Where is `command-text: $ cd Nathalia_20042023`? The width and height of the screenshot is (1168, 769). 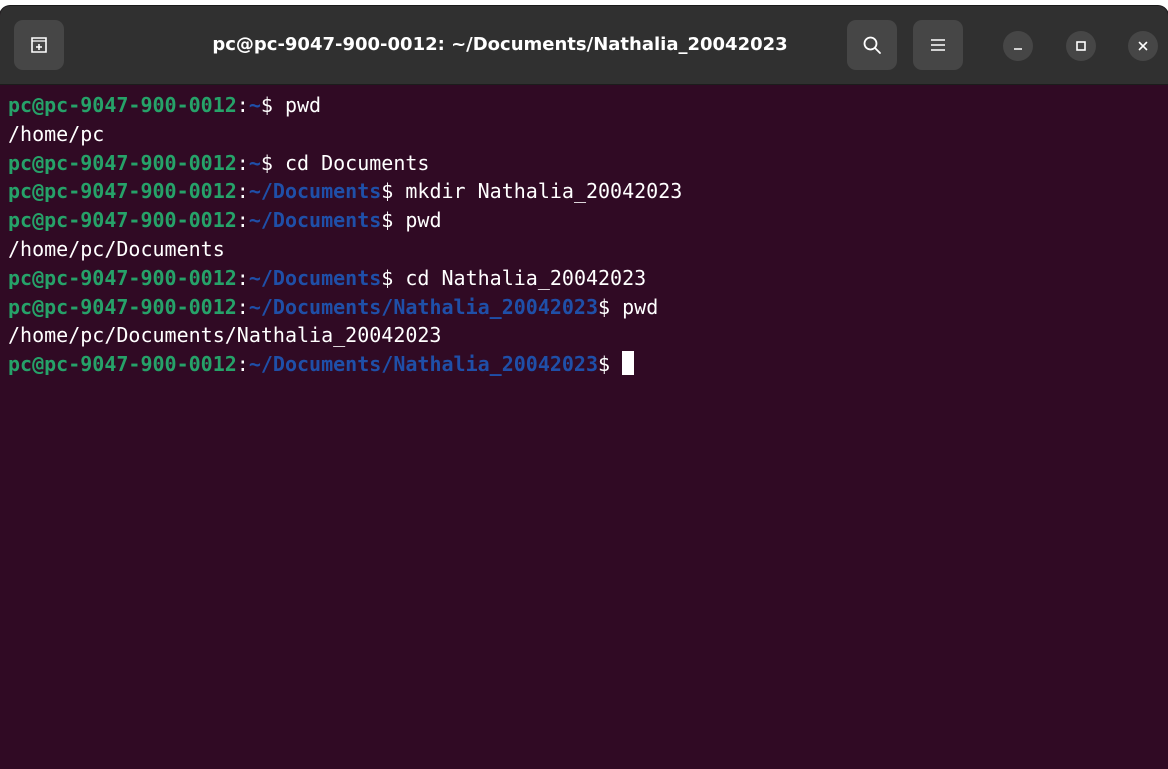
command-text: $ cd Nathalia_20042023 is located at coordinates (514, 277).